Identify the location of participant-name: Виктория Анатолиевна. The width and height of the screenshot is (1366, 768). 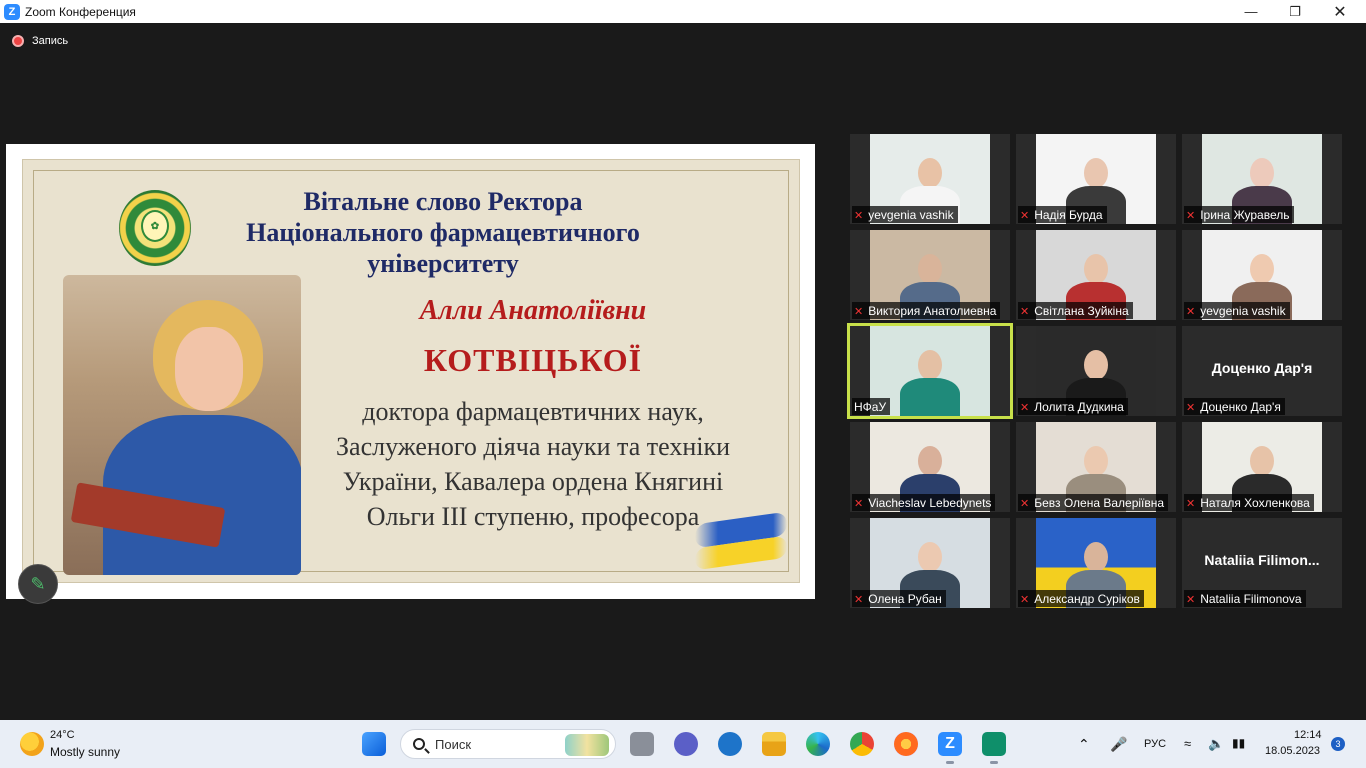
(932, 311).